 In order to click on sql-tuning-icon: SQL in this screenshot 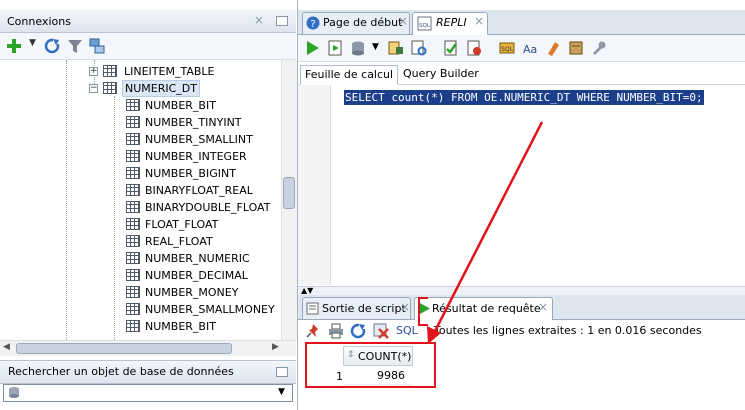, I will do `click(507, 48)`.